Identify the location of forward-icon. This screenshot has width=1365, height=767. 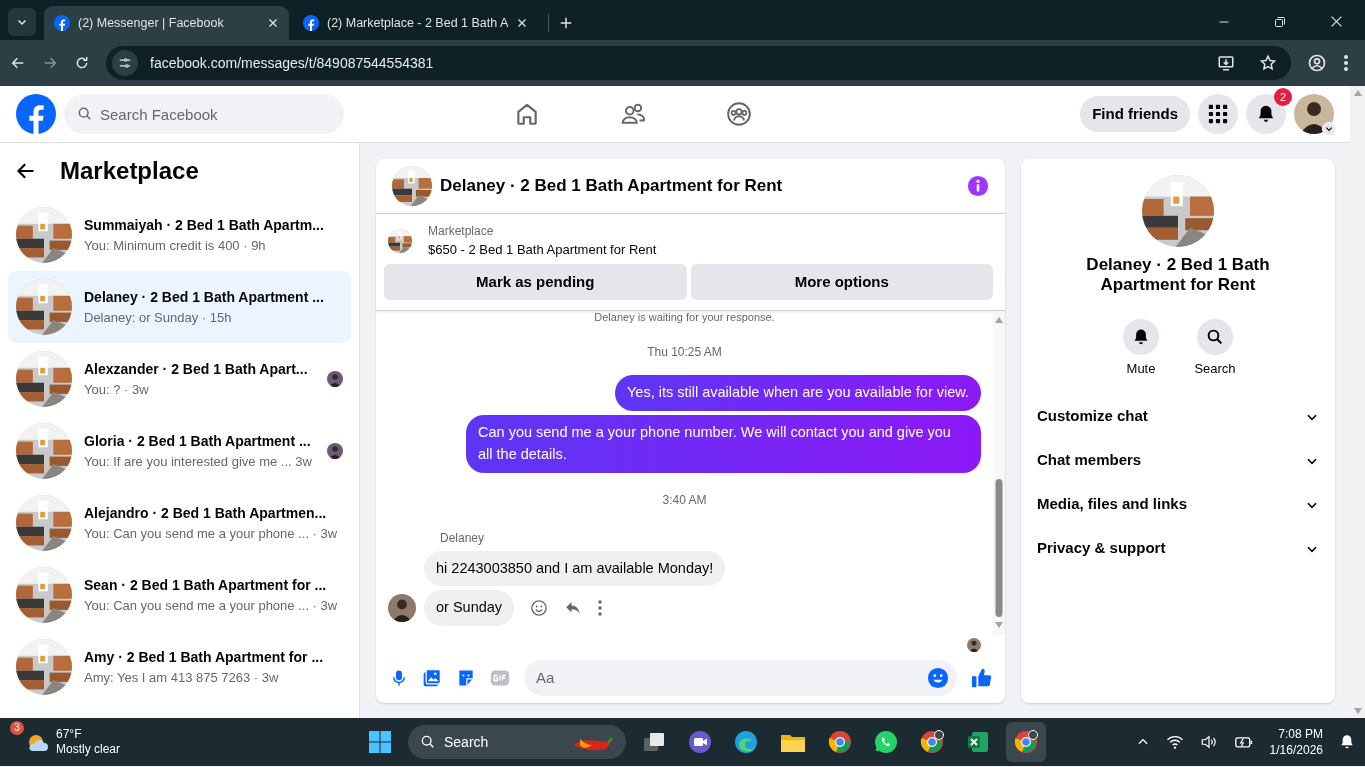
(50, 63).